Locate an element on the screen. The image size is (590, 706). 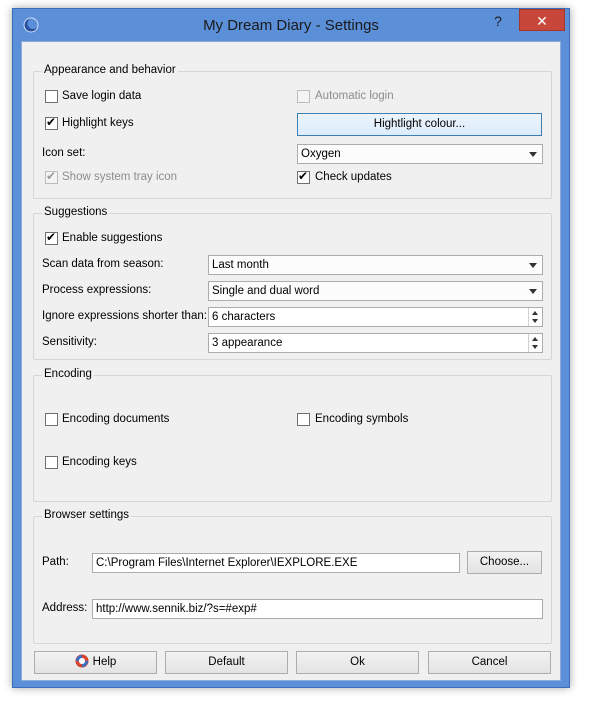
ignore-expressions-spinbox: 6 characters is located at coordinates (375, 317).